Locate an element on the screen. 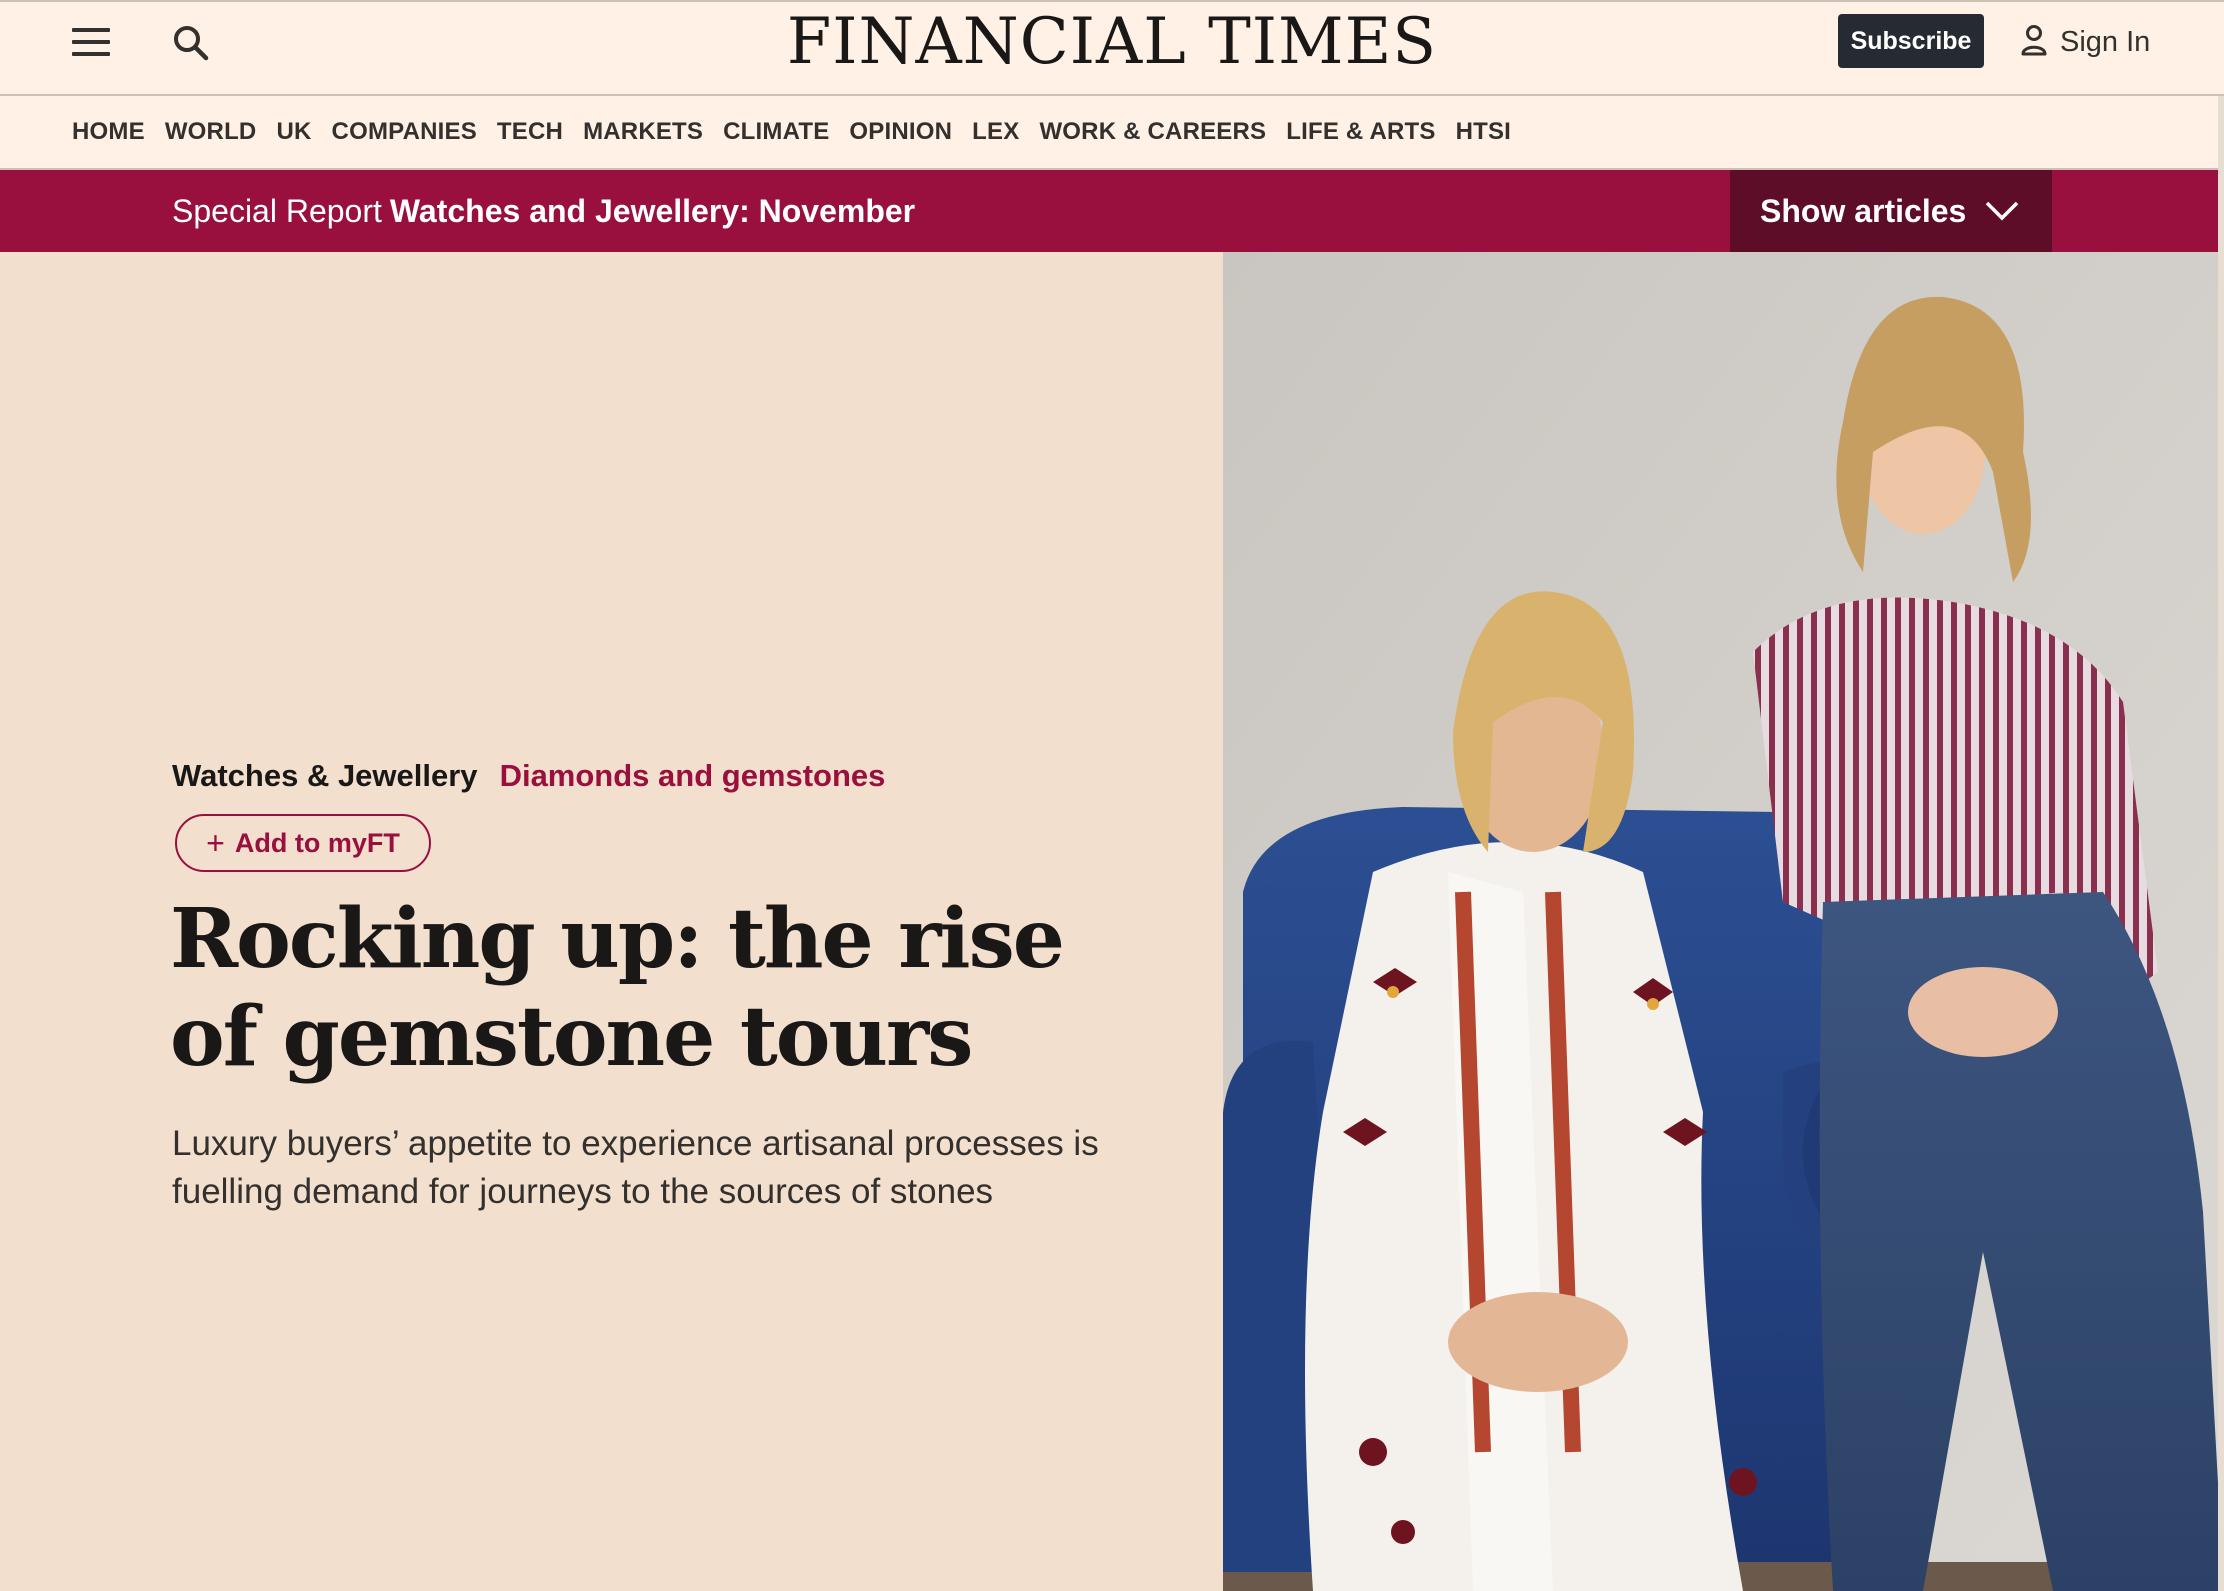 The width and height of the screenshot is (2224, 1591). nav-item-world: WORLD is located at coordinates (211, 132).